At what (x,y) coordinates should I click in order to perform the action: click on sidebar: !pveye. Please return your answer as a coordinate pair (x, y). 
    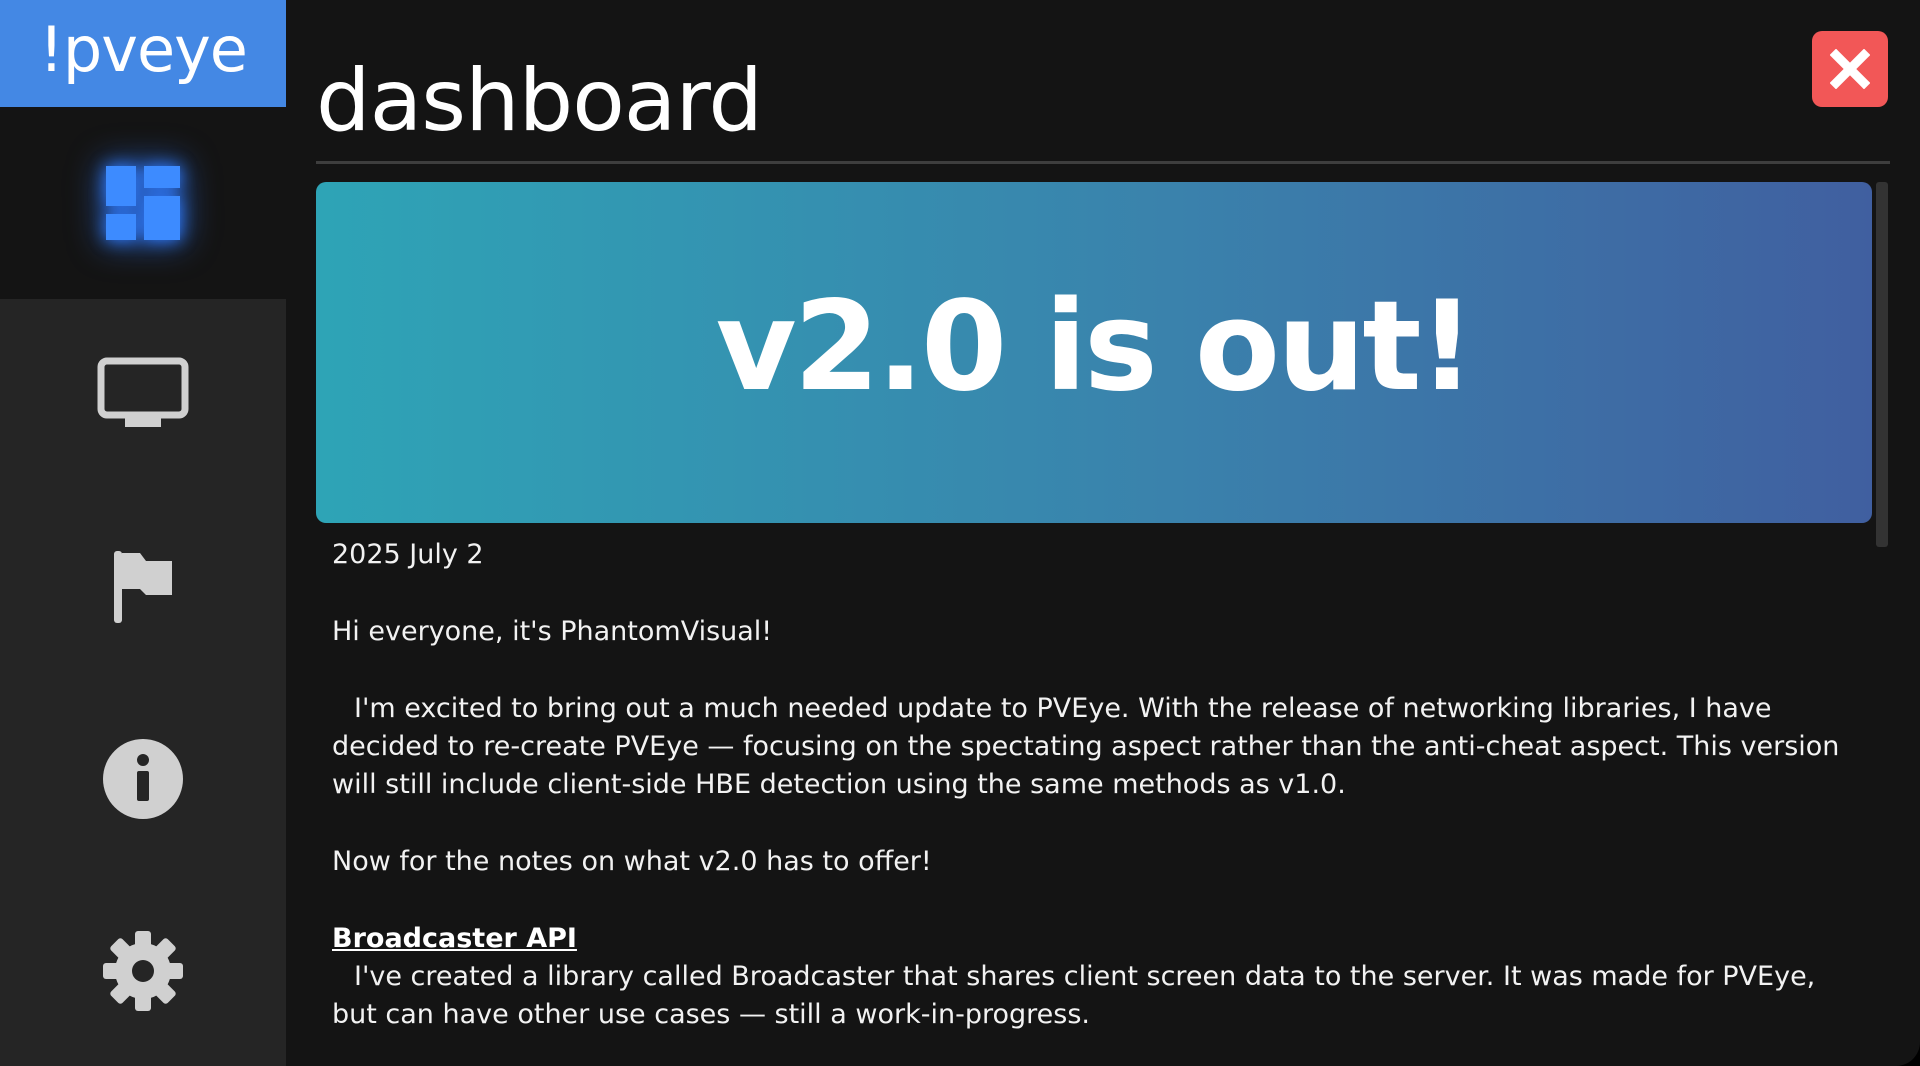
    Looking at the image, I should click on (143, 533).